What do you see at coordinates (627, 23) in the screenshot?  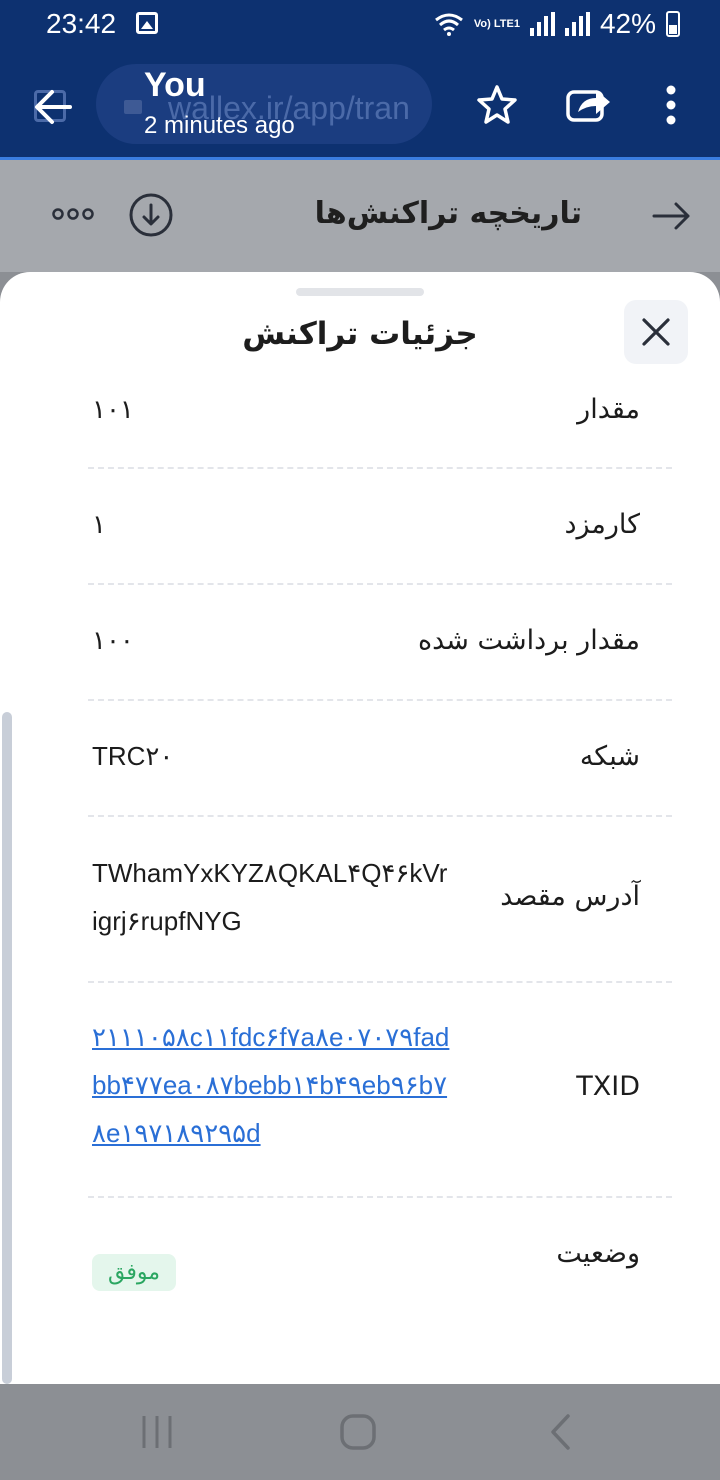 I see `battery-percent: 42%` at bounding box center [627, 23].